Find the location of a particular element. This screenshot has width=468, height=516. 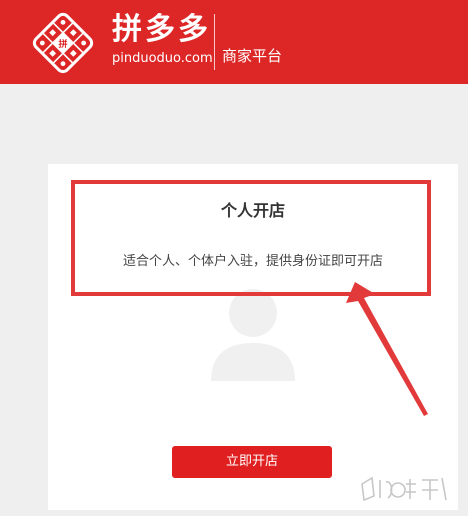

svg-text: 拼 is located at coordinates (62, 44).